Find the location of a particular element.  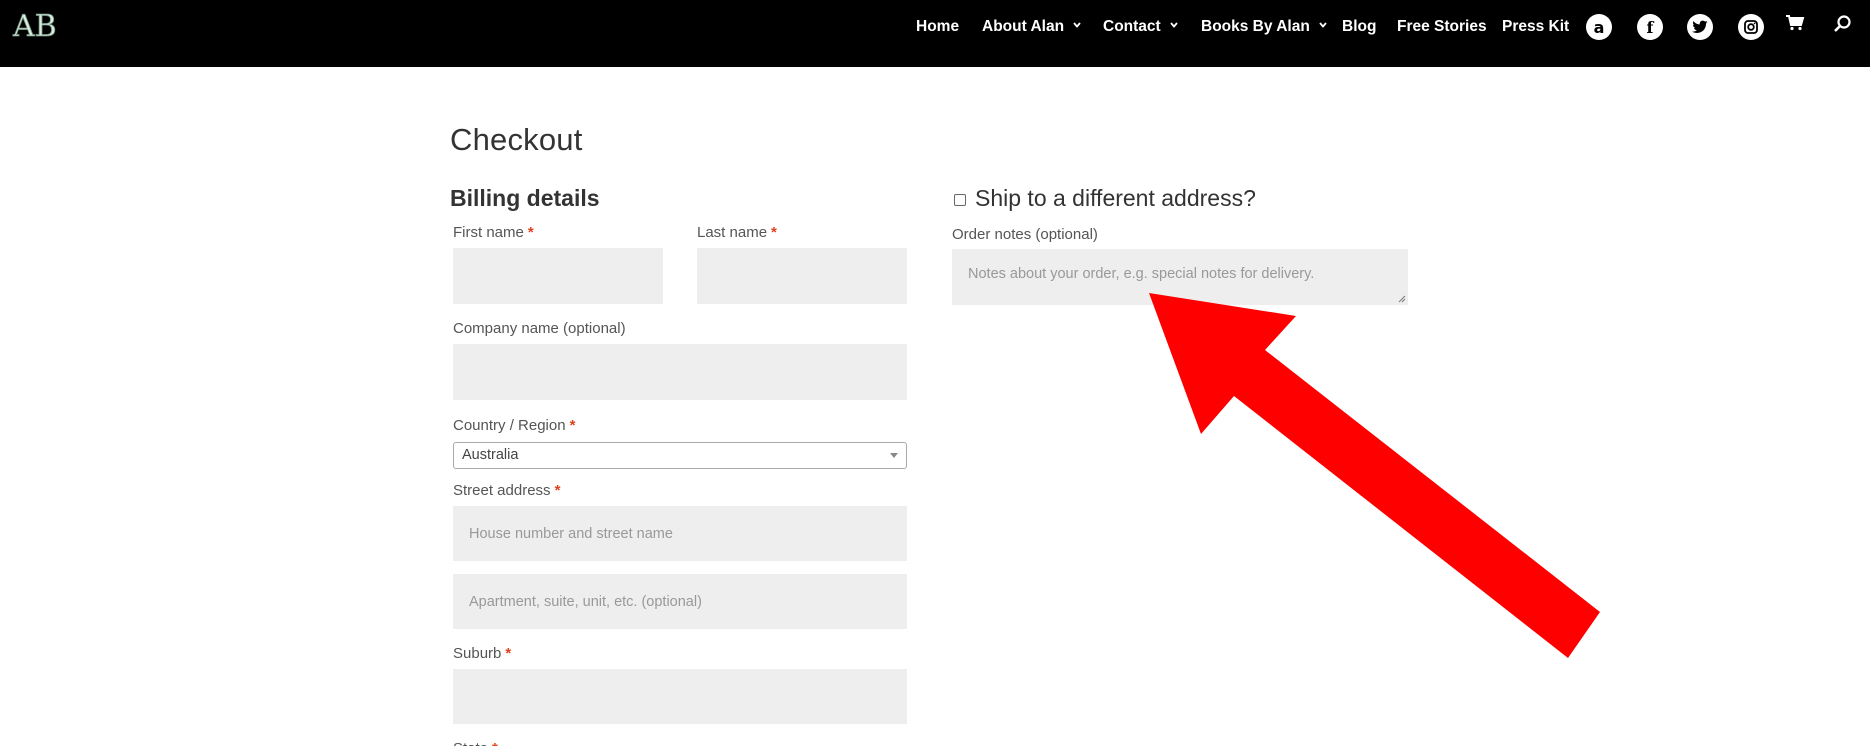

nav-blog-label: Blog is located at coordinates (1359, 26).